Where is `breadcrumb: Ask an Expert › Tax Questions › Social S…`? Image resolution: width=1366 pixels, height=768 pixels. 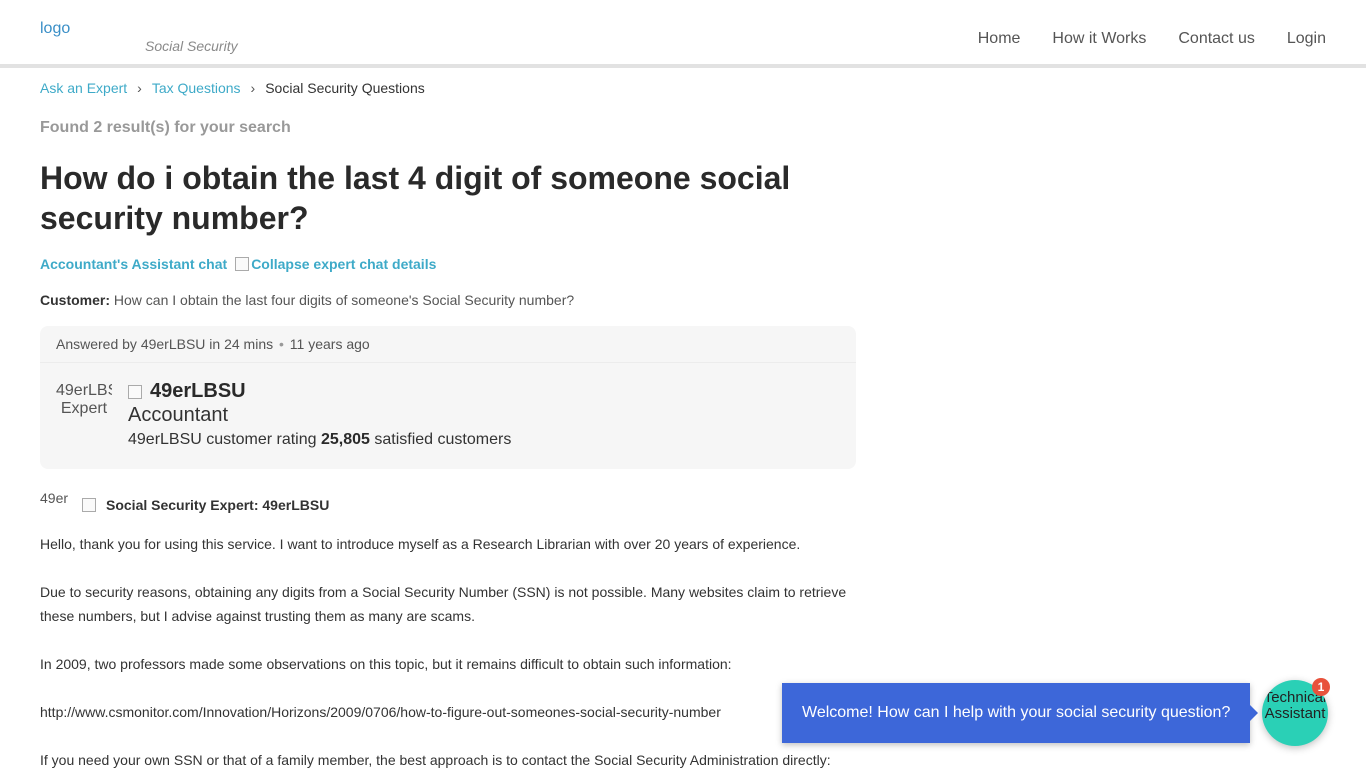
breadcrumb: Ask an Expert › Tax Questions › Social S… is located at coordinates (232, 88).